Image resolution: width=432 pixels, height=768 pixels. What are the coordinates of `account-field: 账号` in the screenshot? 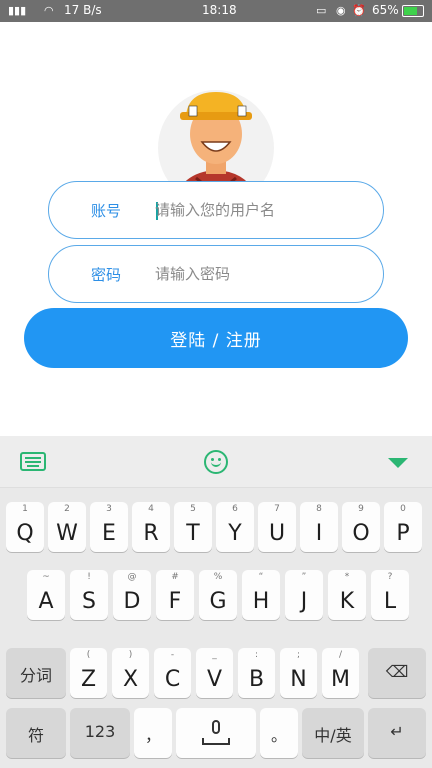 It's located at (216, 210).